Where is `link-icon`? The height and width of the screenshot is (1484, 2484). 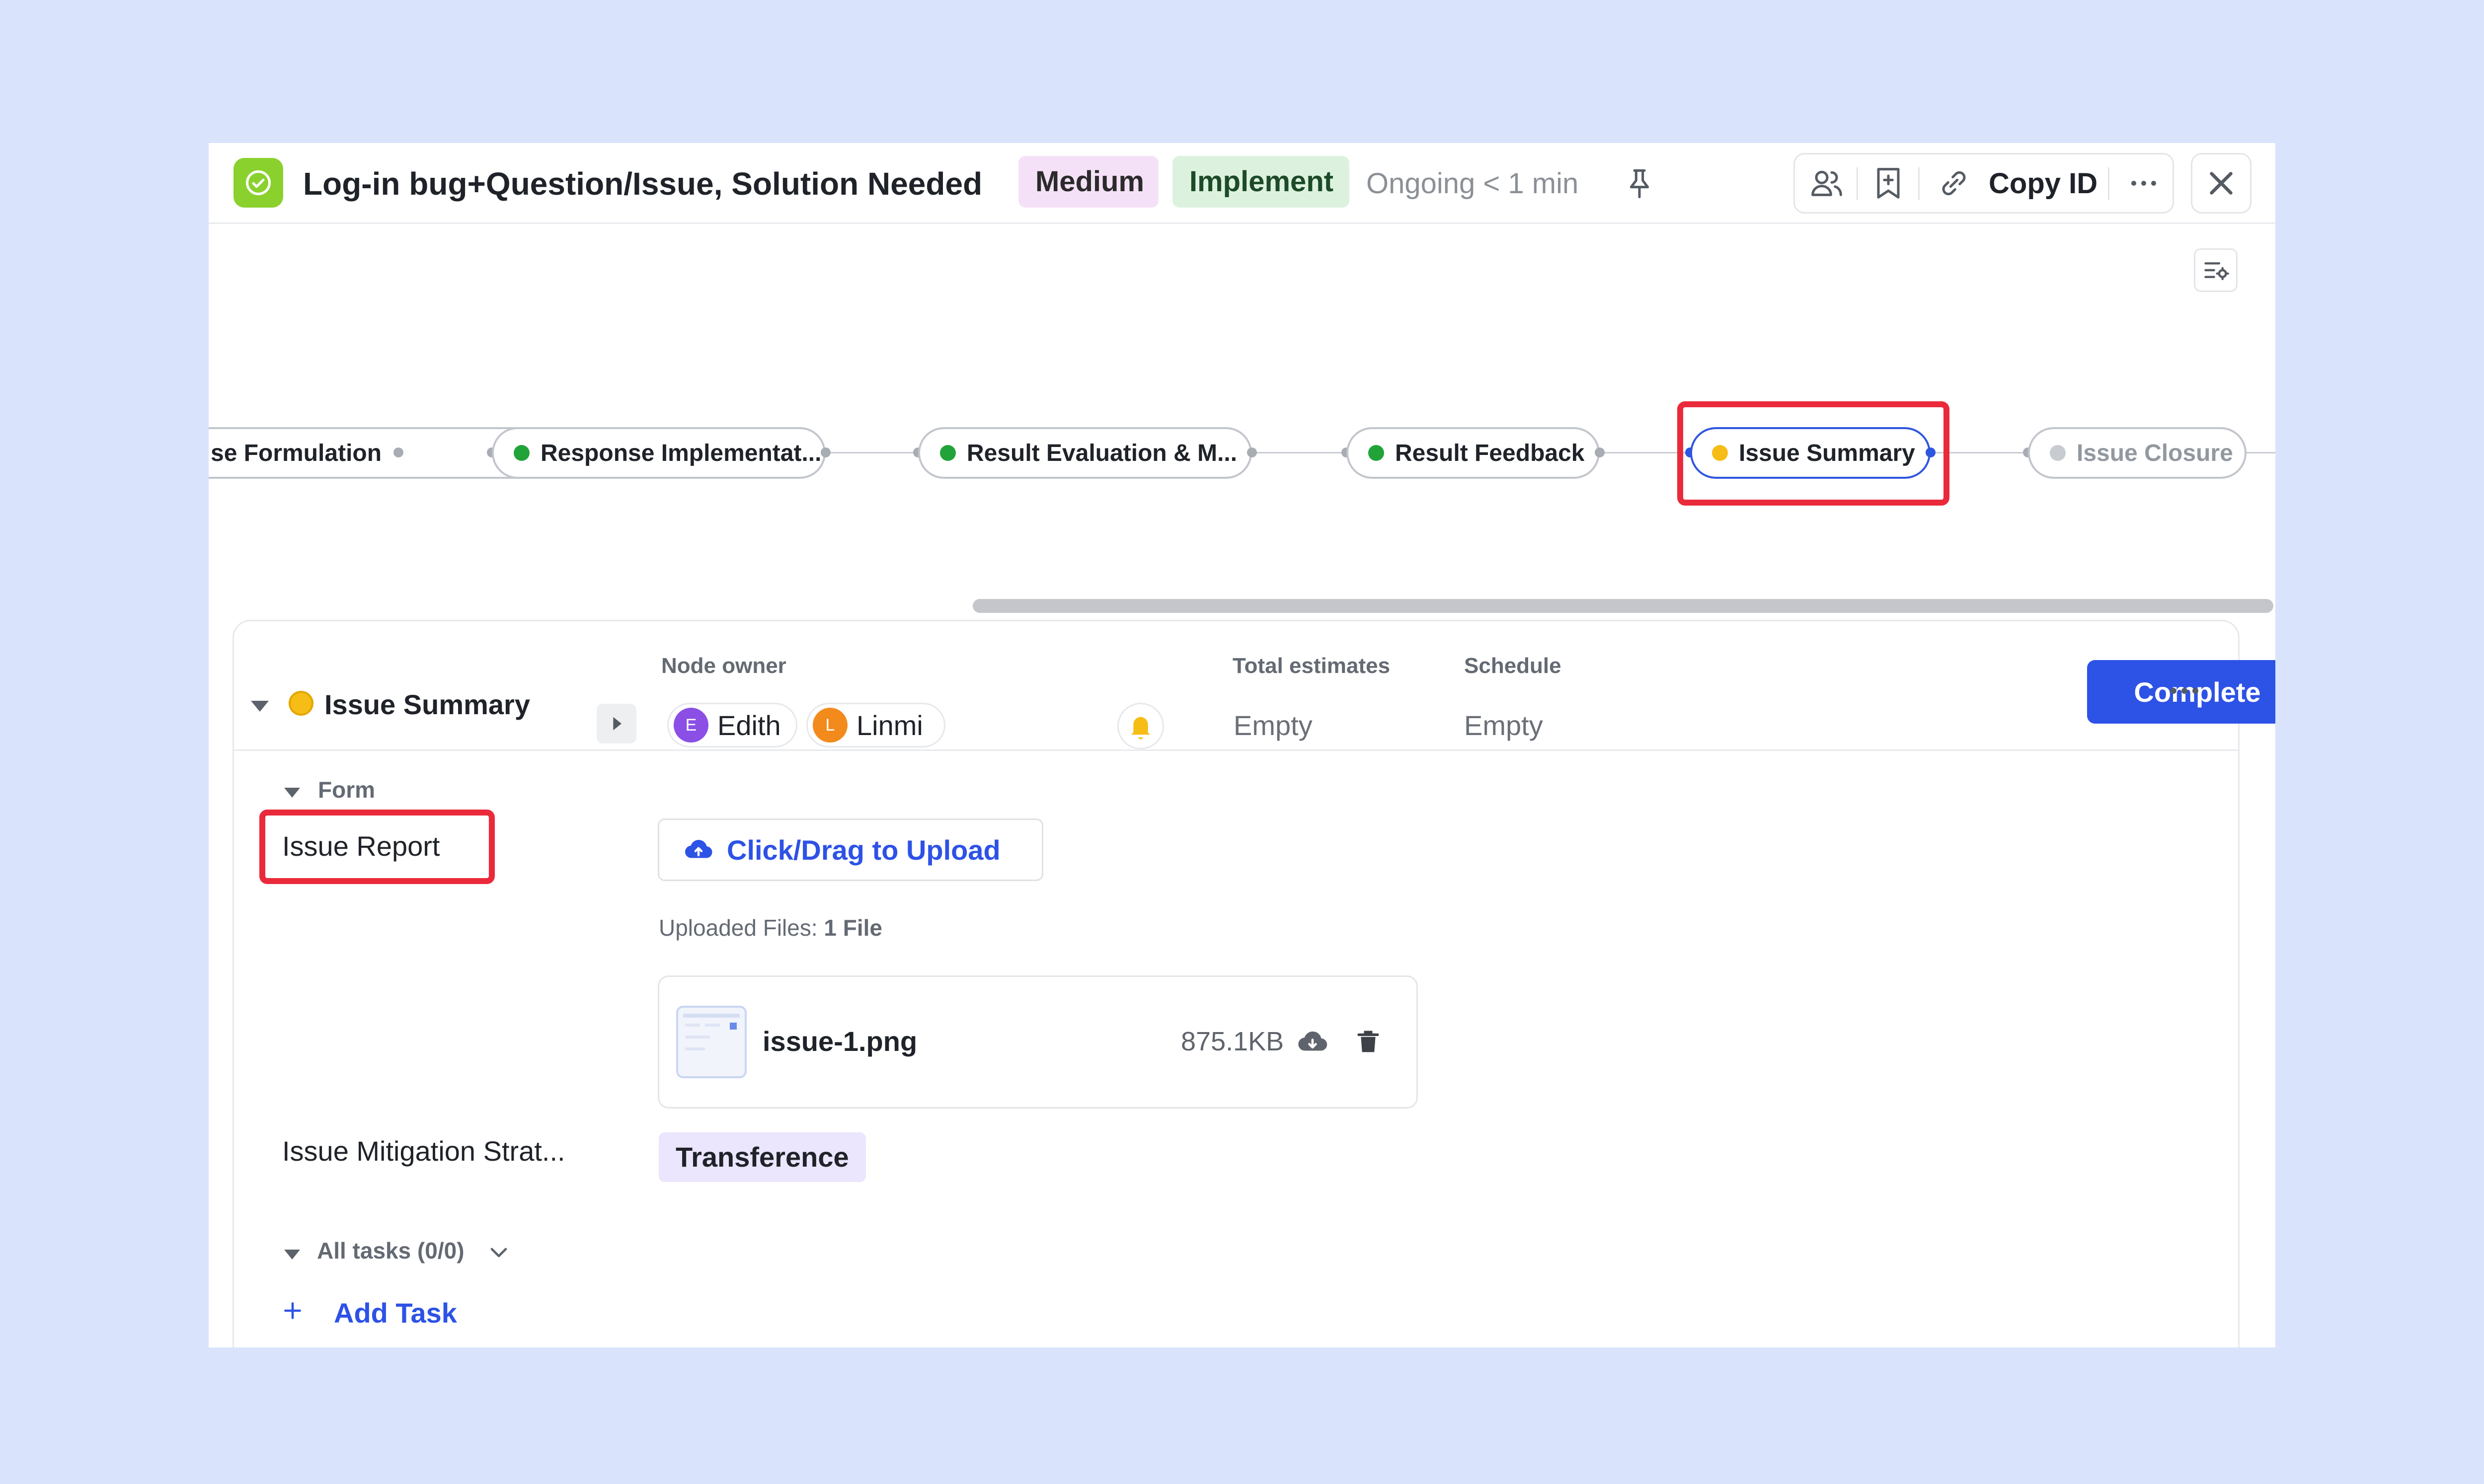 link-icon is located at coordinates (1954, 183).